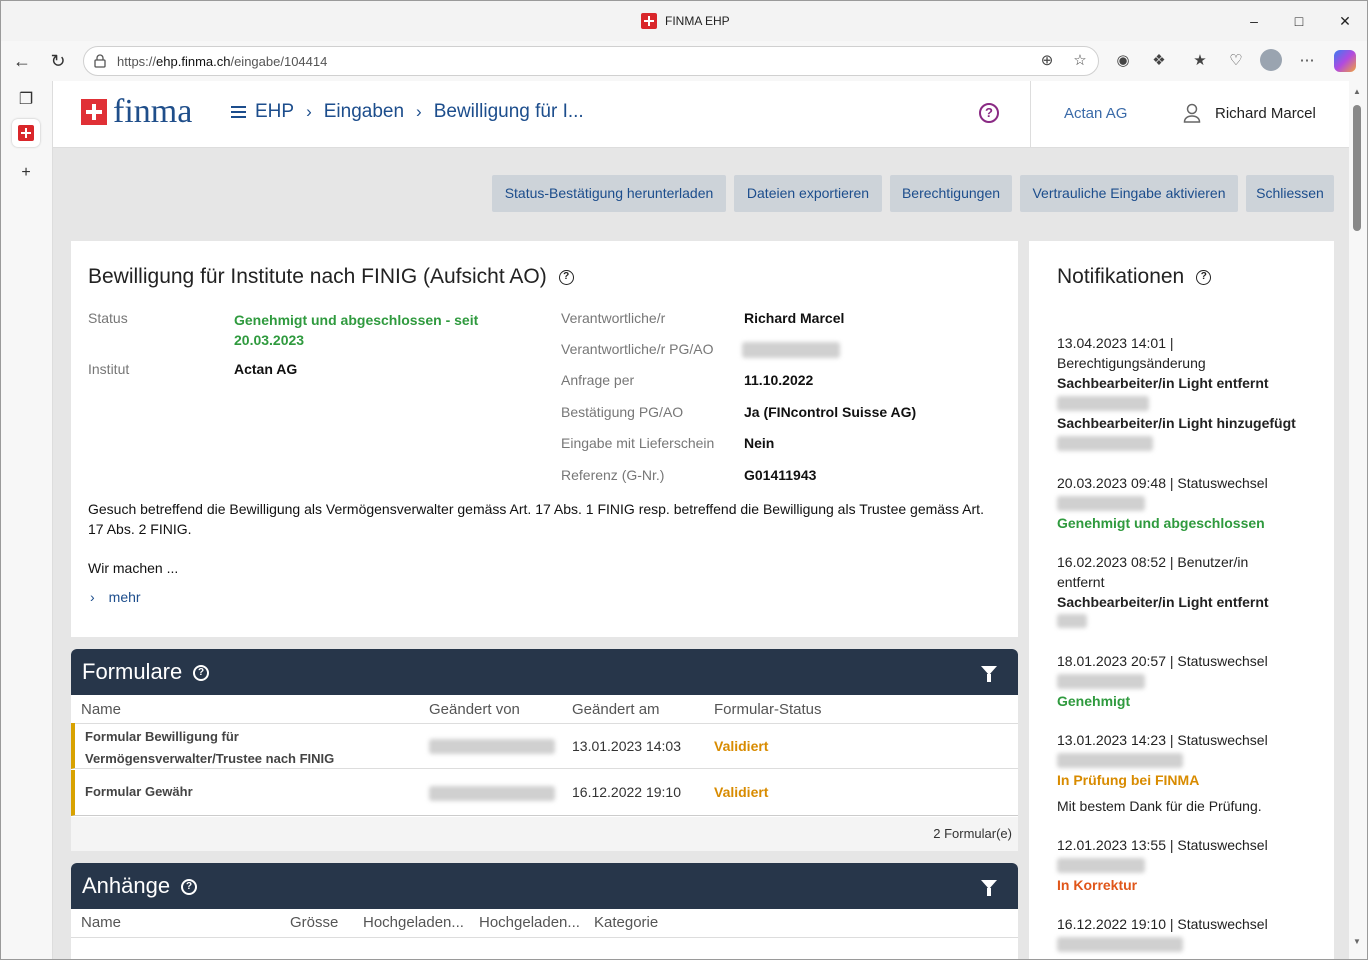 The width and height of the screenshot is (1368, 960). What do you see at coordinates (109, 369) in the screenshot?
I see `institut-label: Institut` at bounding box center [109, 369].